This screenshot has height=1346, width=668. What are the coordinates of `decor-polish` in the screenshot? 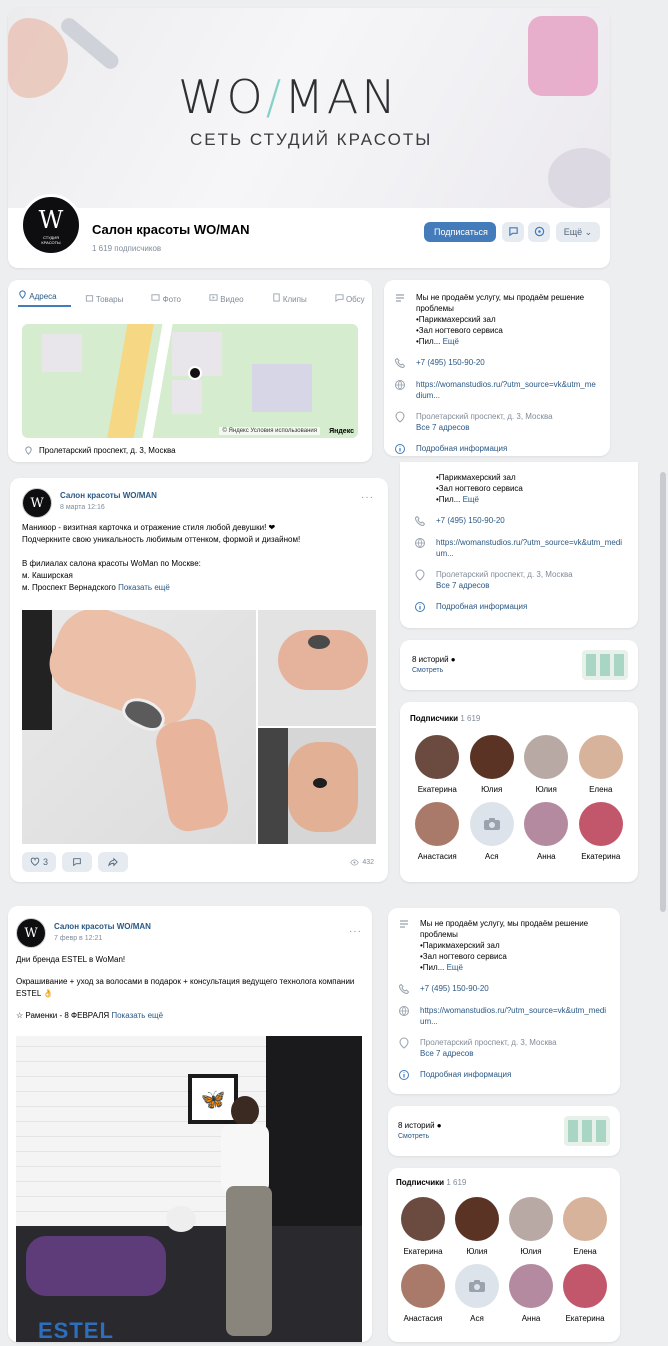 It's located at (563, 56).